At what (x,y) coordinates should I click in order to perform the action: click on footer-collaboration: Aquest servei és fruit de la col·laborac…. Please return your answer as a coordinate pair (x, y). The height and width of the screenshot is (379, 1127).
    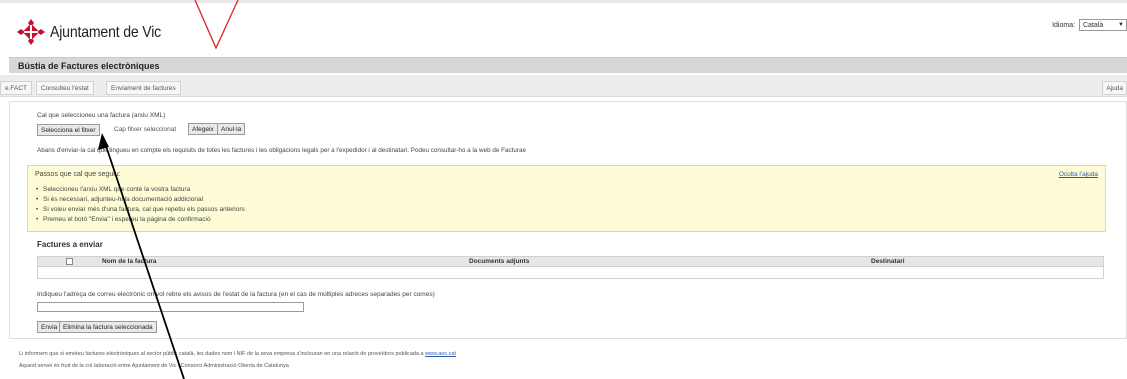
    Looking at the image, I should click on (154, 366).